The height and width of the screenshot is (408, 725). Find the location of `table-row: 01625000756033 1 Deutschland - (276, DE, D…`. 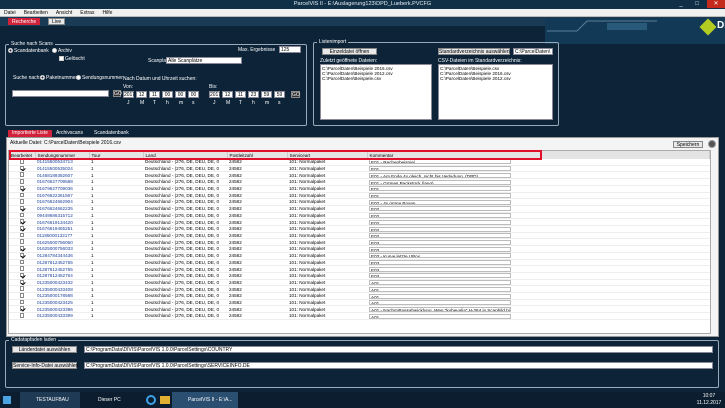

table-row: 01625000756033 1 Deutschland - (276, DE, D… is located at coordinates (359, 249).